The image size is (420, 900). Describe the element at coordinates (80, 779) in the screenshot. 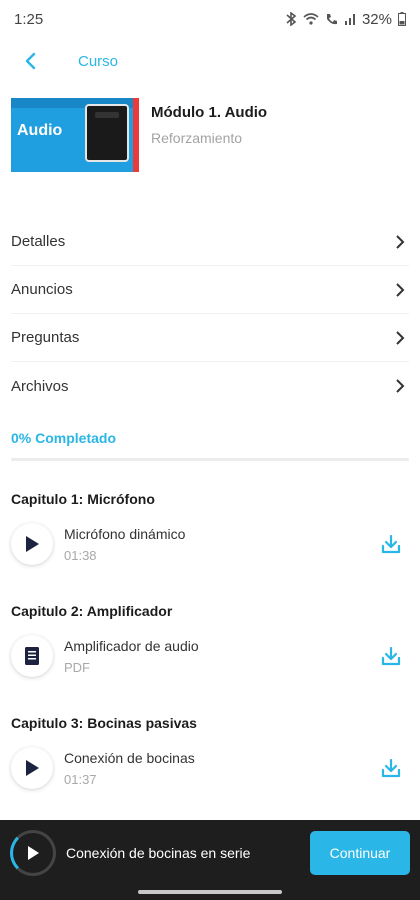

I see `lesson-duration: 01:37` at that location.